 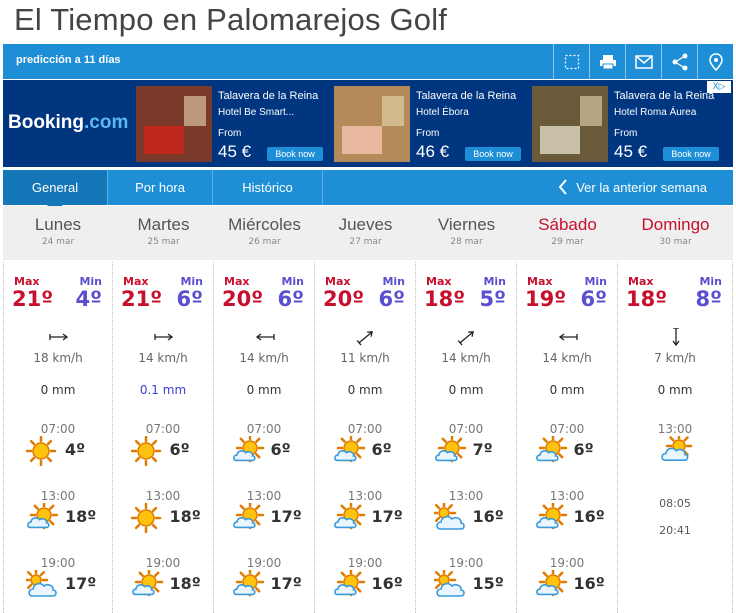 What do you see at coordinates (492, 299) in the screenshot?
I see `min-temp: 5º` at bounding box center [492, 299].